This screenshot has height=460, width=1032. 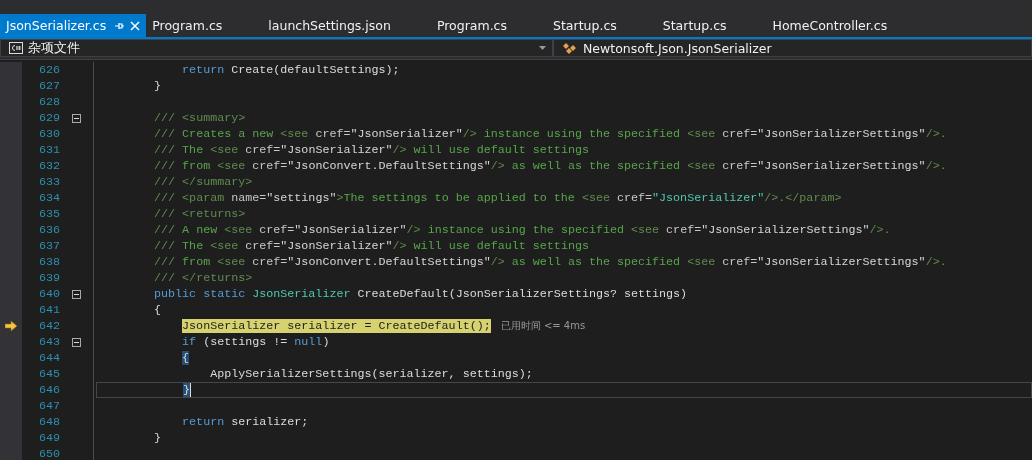 What do you see at coordinates (346, 25) in the screenshot?
I see `file-tab: launchSettings.json` at bounding box center [346, 25].